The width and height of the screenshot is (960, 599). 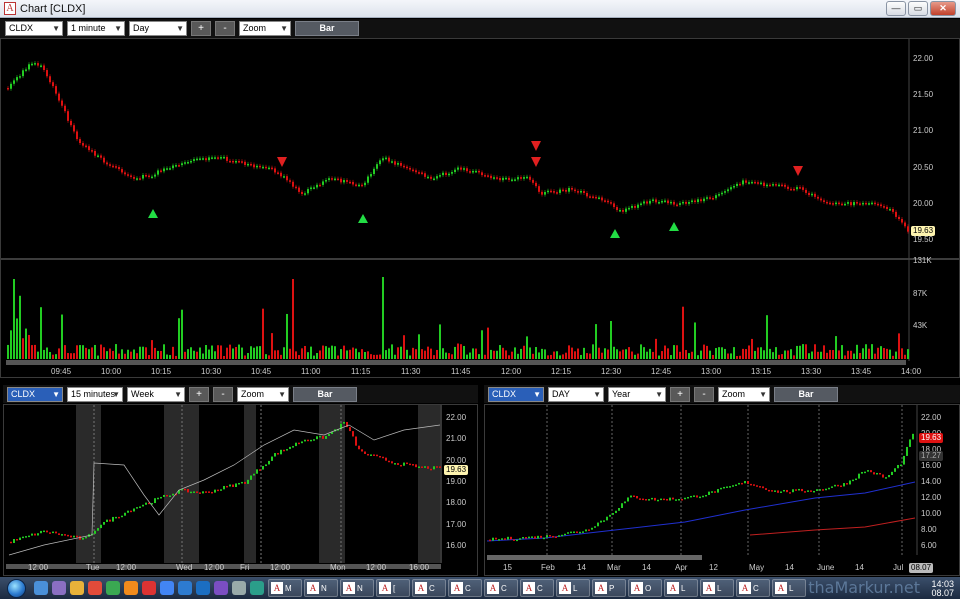 What do you see at coordinates (149, 588) in the screenshot?
I see `opera-icon` at bounding box center [149, 588].